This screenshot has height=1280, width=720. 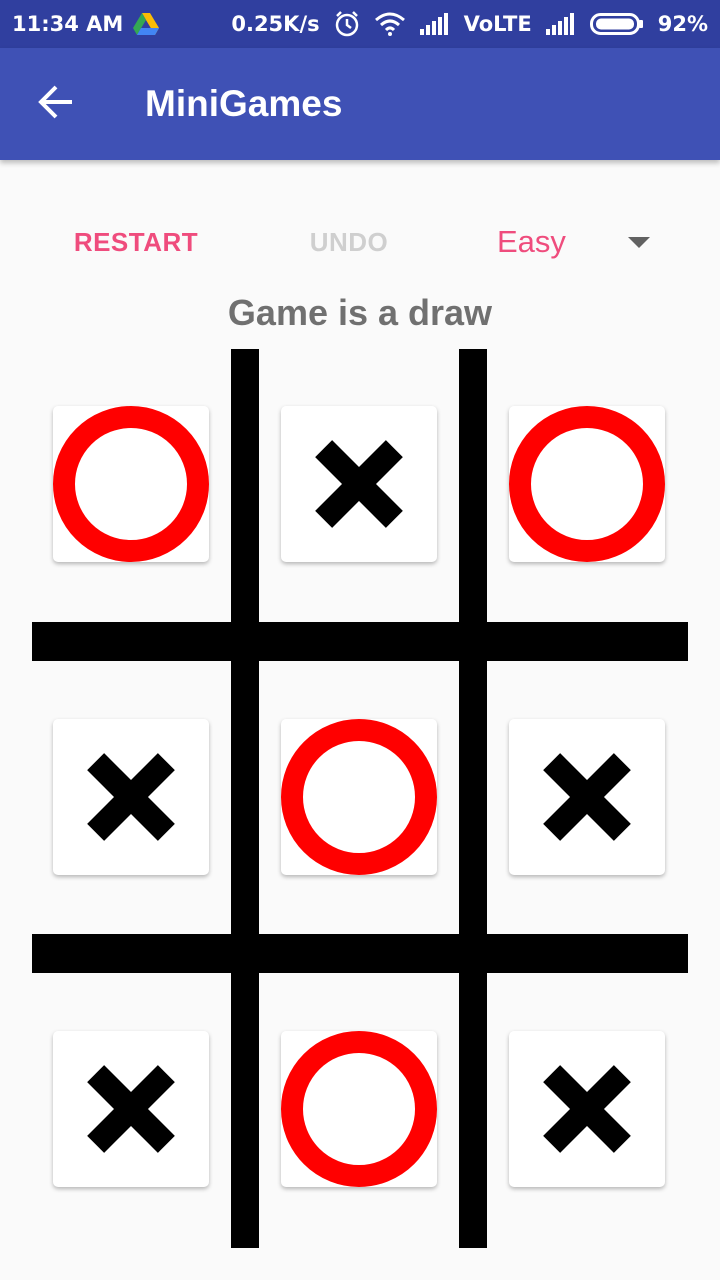 What do you see at coordinates (68, 24) in the screenshot?
I see `status-time: 11:34 AM` at bounding box center [68, 24].